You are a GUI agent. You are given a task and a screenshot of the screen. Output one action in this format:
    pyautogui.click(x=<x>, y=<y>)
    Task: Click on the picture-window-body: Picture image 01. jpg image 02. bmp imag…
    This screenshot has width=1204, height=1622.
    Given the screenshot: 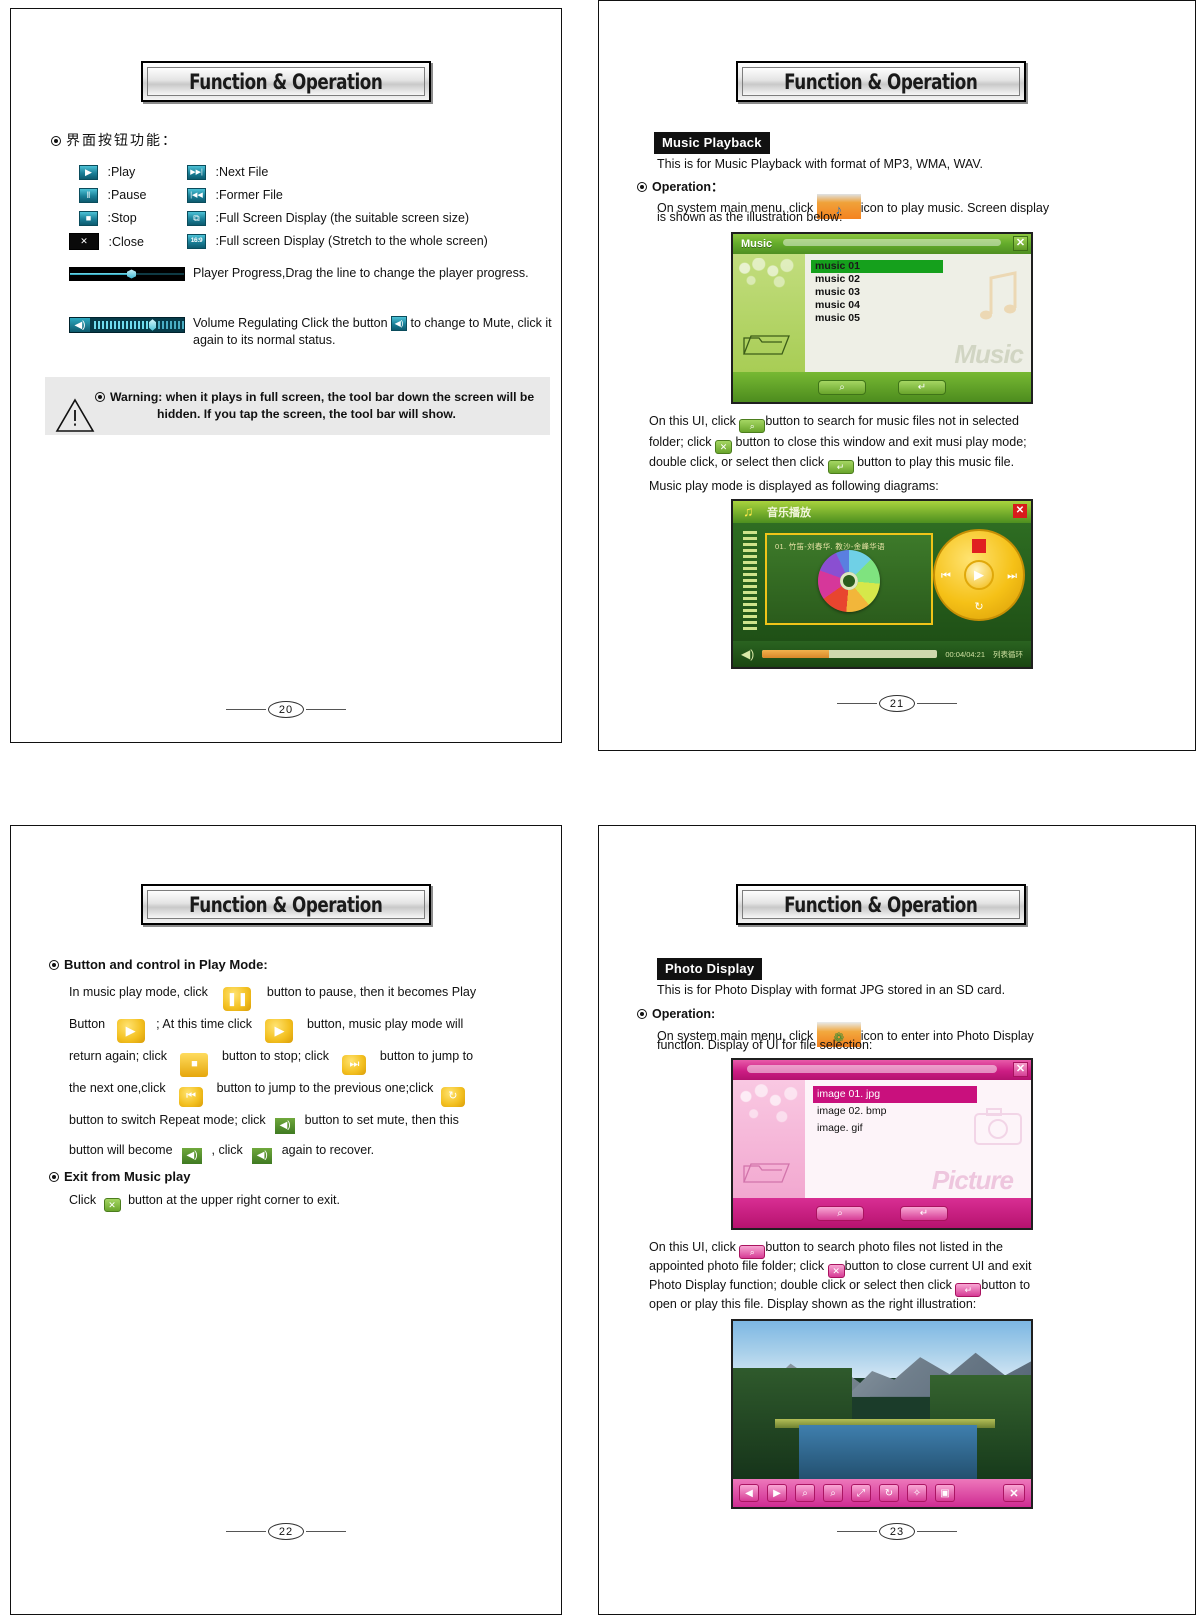 What is the action you would take?
    pyautogui.click(x=882, y=1139)
    